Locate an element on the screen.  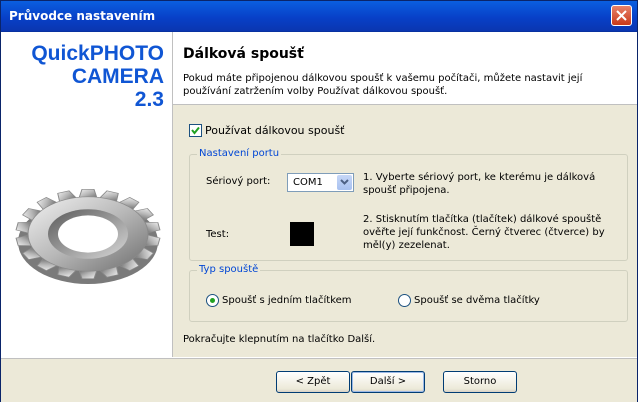
chevron-down-icon is located at coordinates (344, 182).